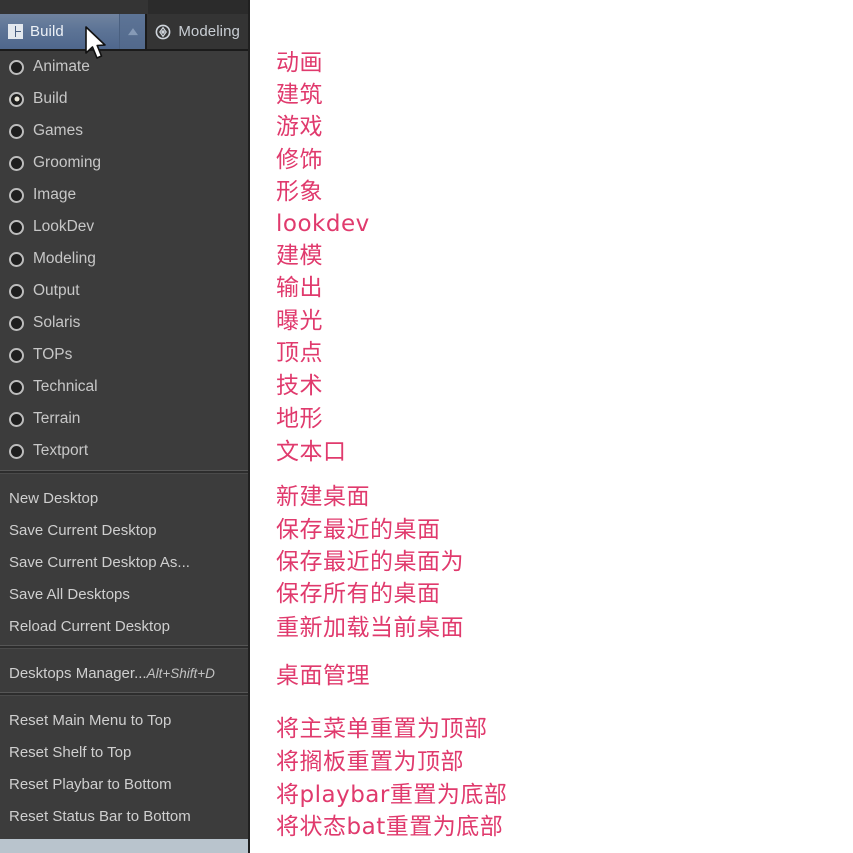 Image resolution: width=853 pixels, height=853 pixels. I want to click on menu-item-label: LookDev, so click(64, 227).